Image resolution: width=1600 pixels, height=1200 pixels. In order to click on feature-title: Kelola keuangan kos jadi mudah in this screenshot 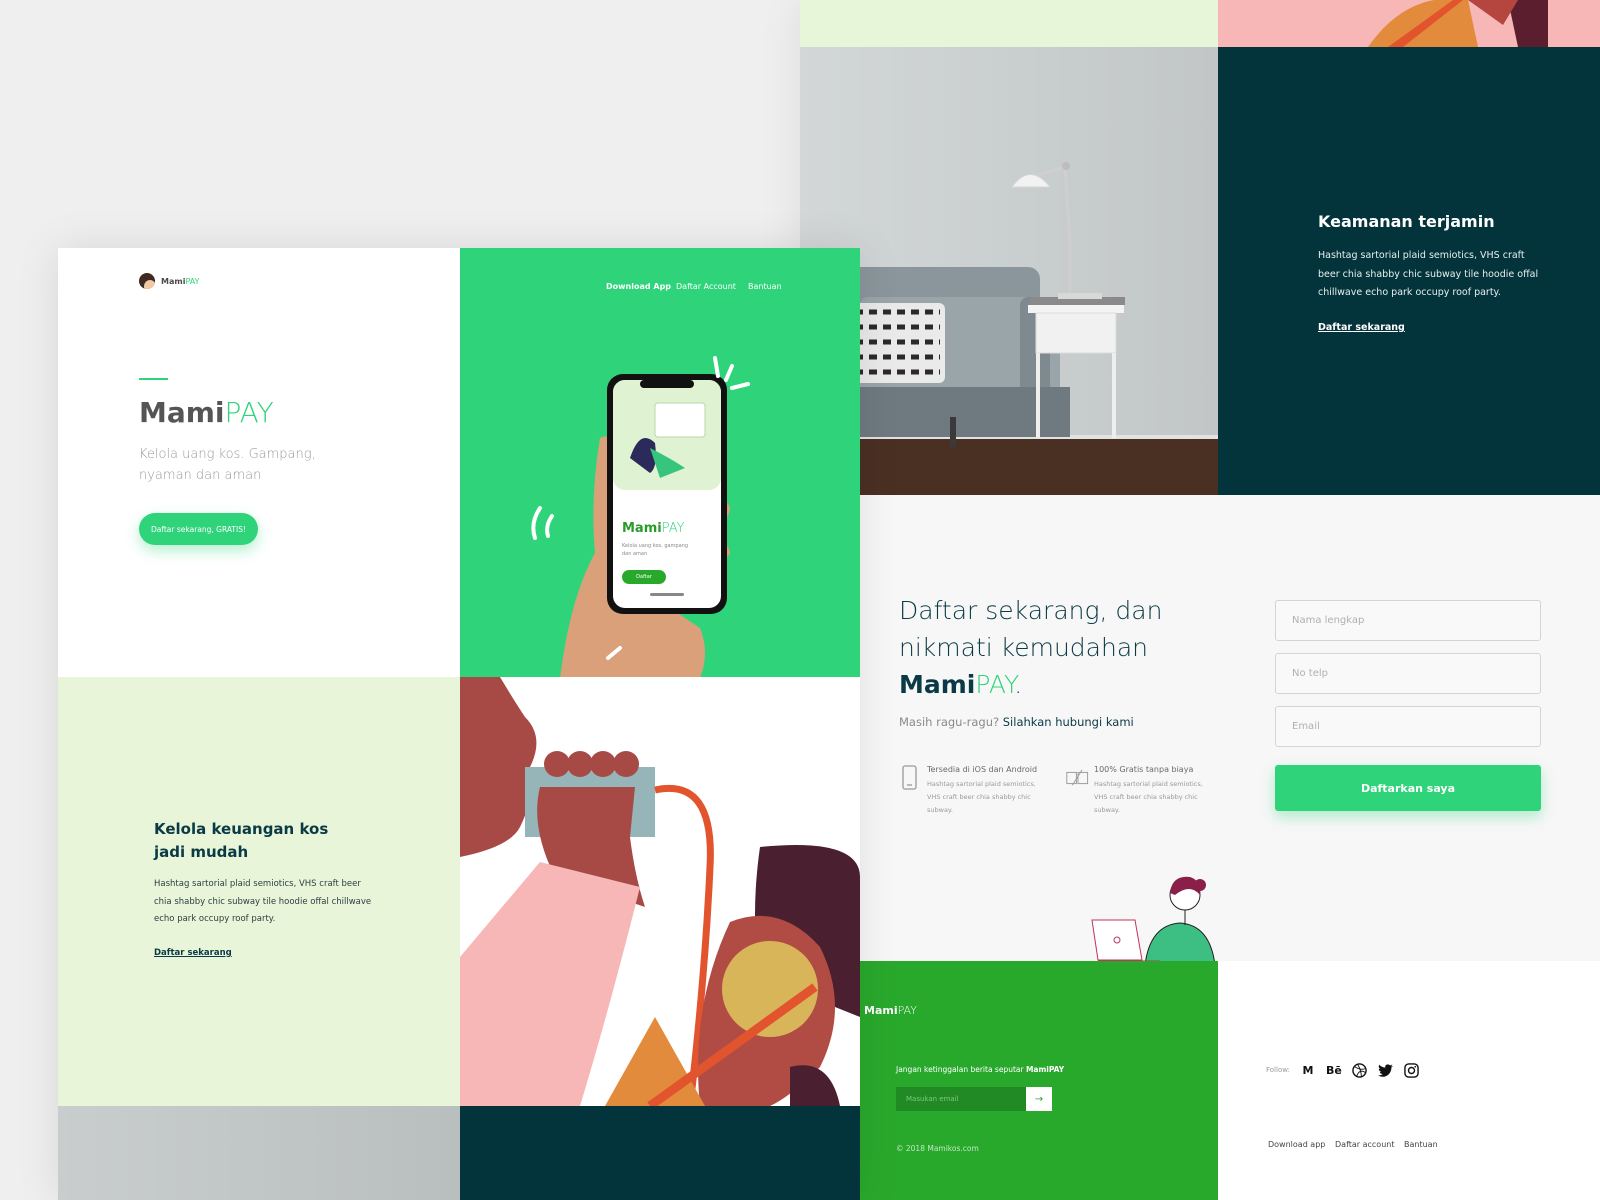, I will do `click(241, 840)`.